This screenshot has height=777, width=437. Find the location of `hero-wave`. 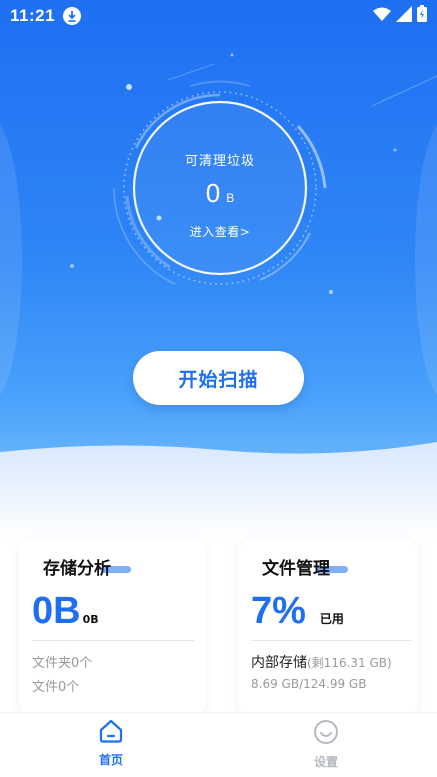

hero-wave is located at coordinates (218, 491).